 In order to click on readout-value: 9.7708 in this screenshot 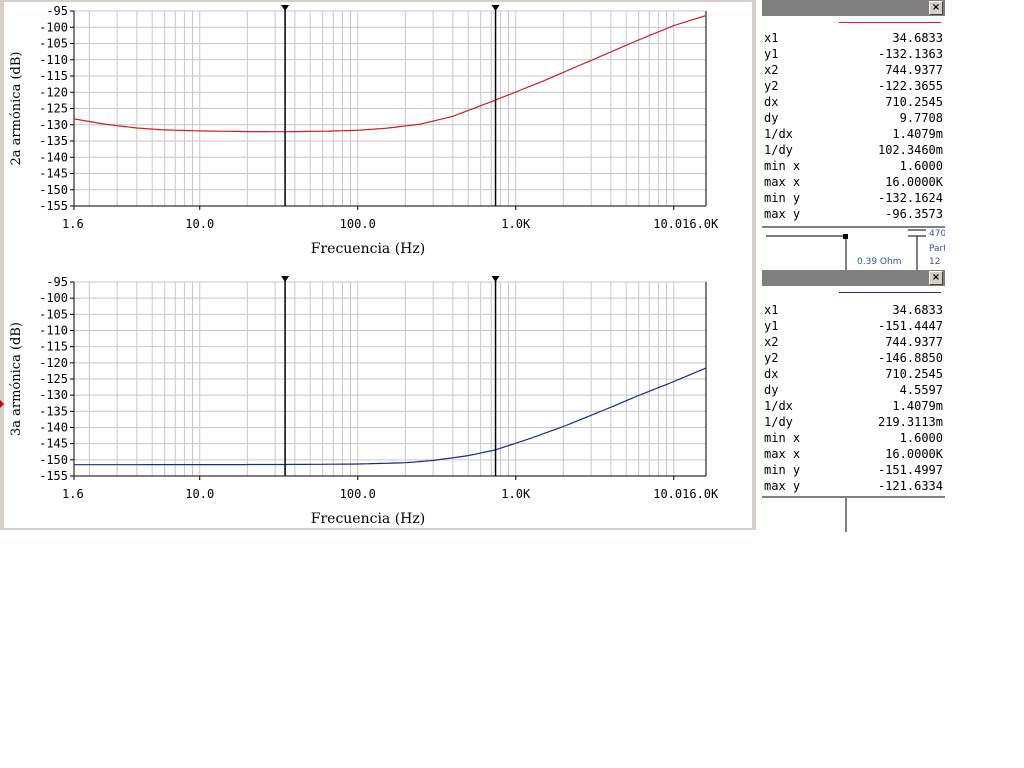, I will do `click(921, 118)`.